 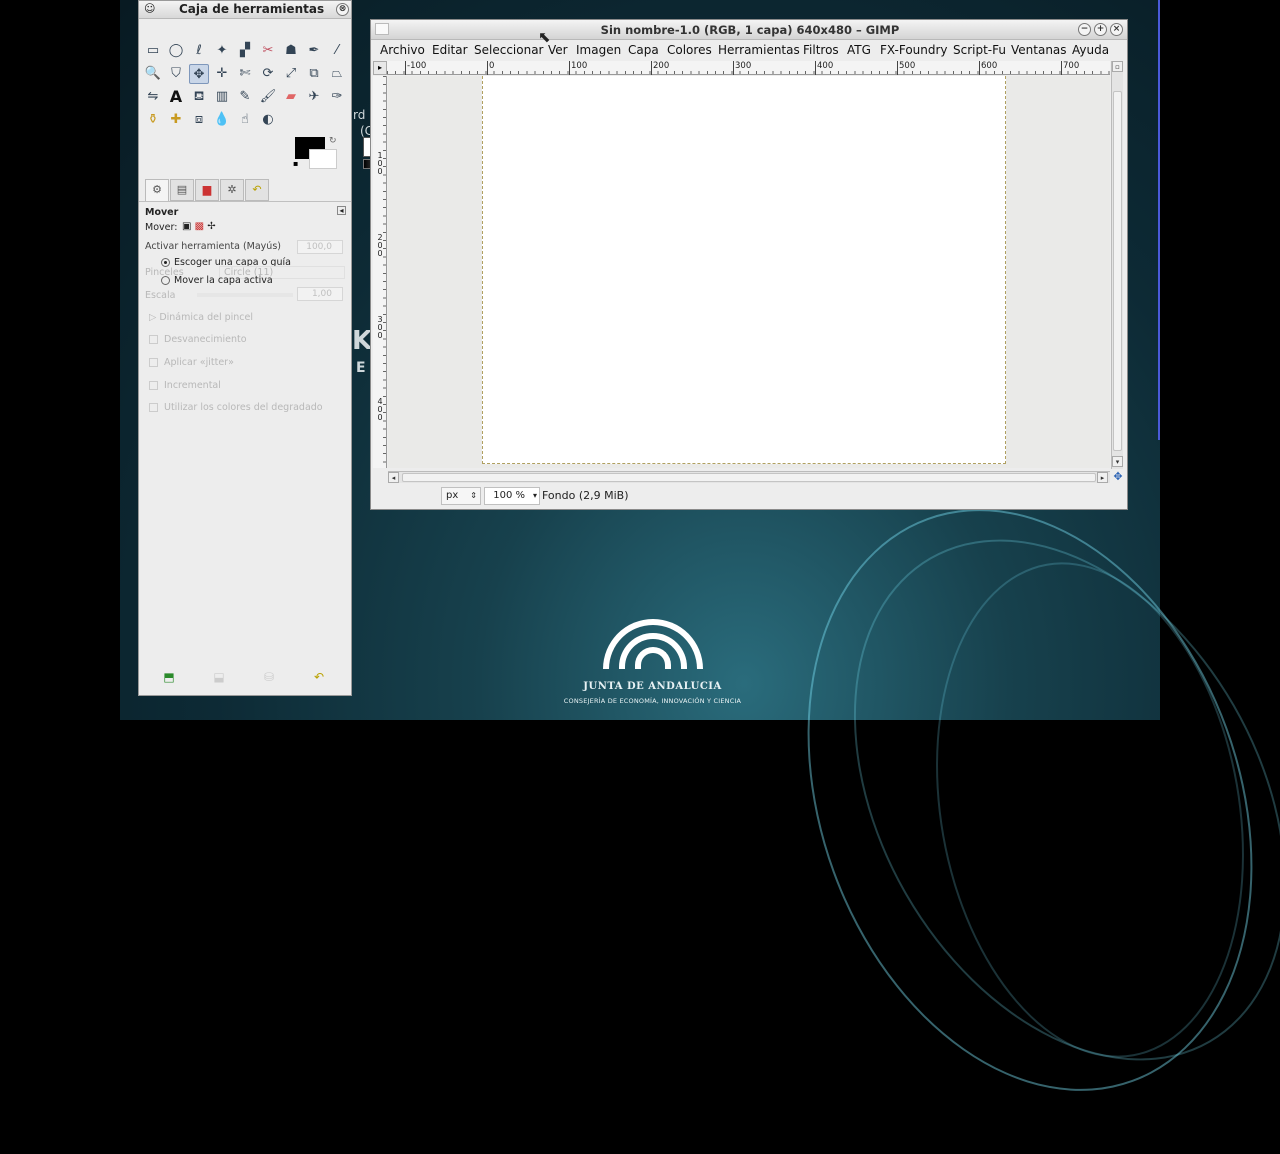 I want to click on smudge-tool-icon: ☝, so click(x=245, y=120).